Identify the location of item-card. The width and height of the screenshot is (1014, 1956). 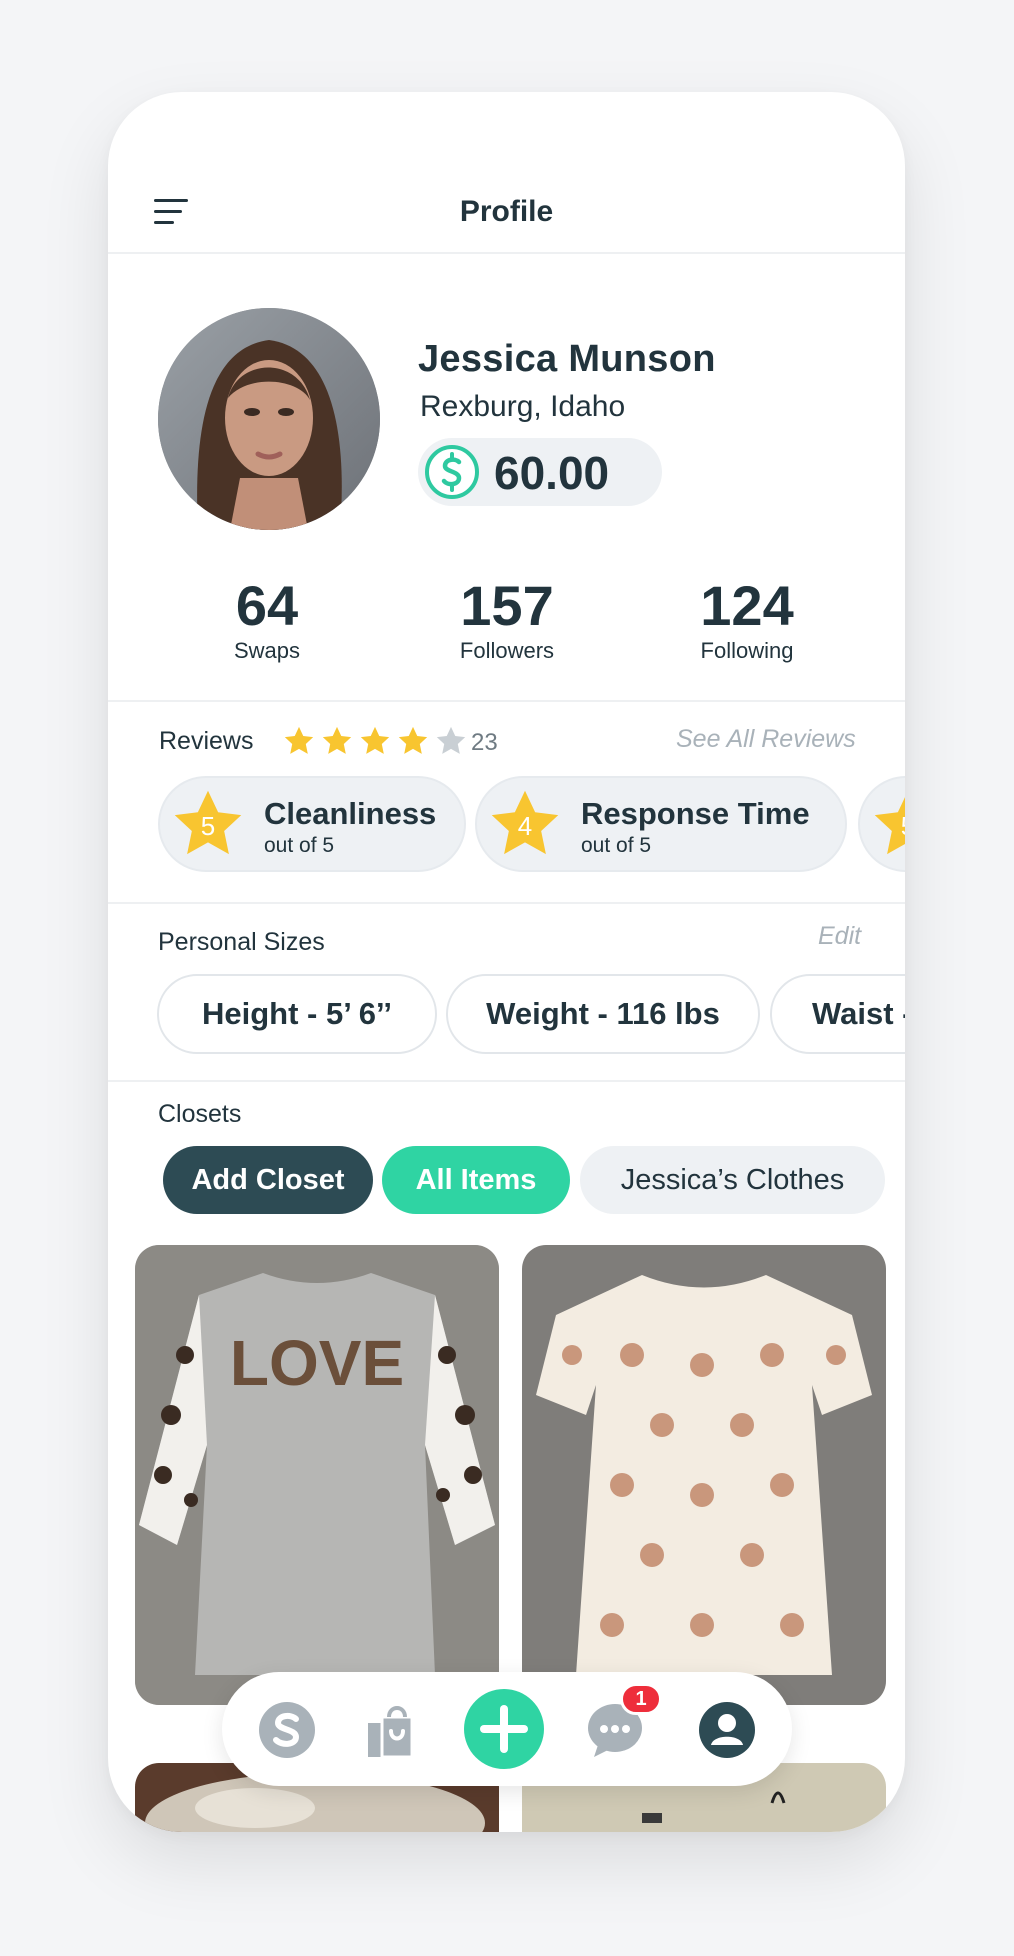
(704, 1475).